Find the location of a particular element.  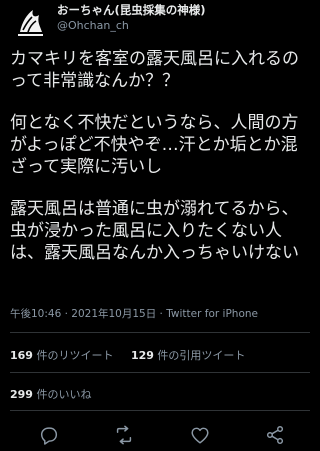

retweet-icon is located at coordinates (124, 435).